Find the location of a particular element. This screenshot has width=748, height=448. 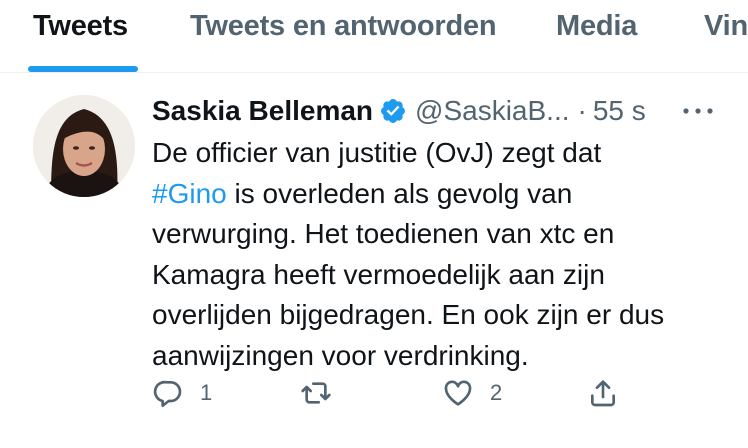

tab-likes: Vin is located at coordinates (726, 26).